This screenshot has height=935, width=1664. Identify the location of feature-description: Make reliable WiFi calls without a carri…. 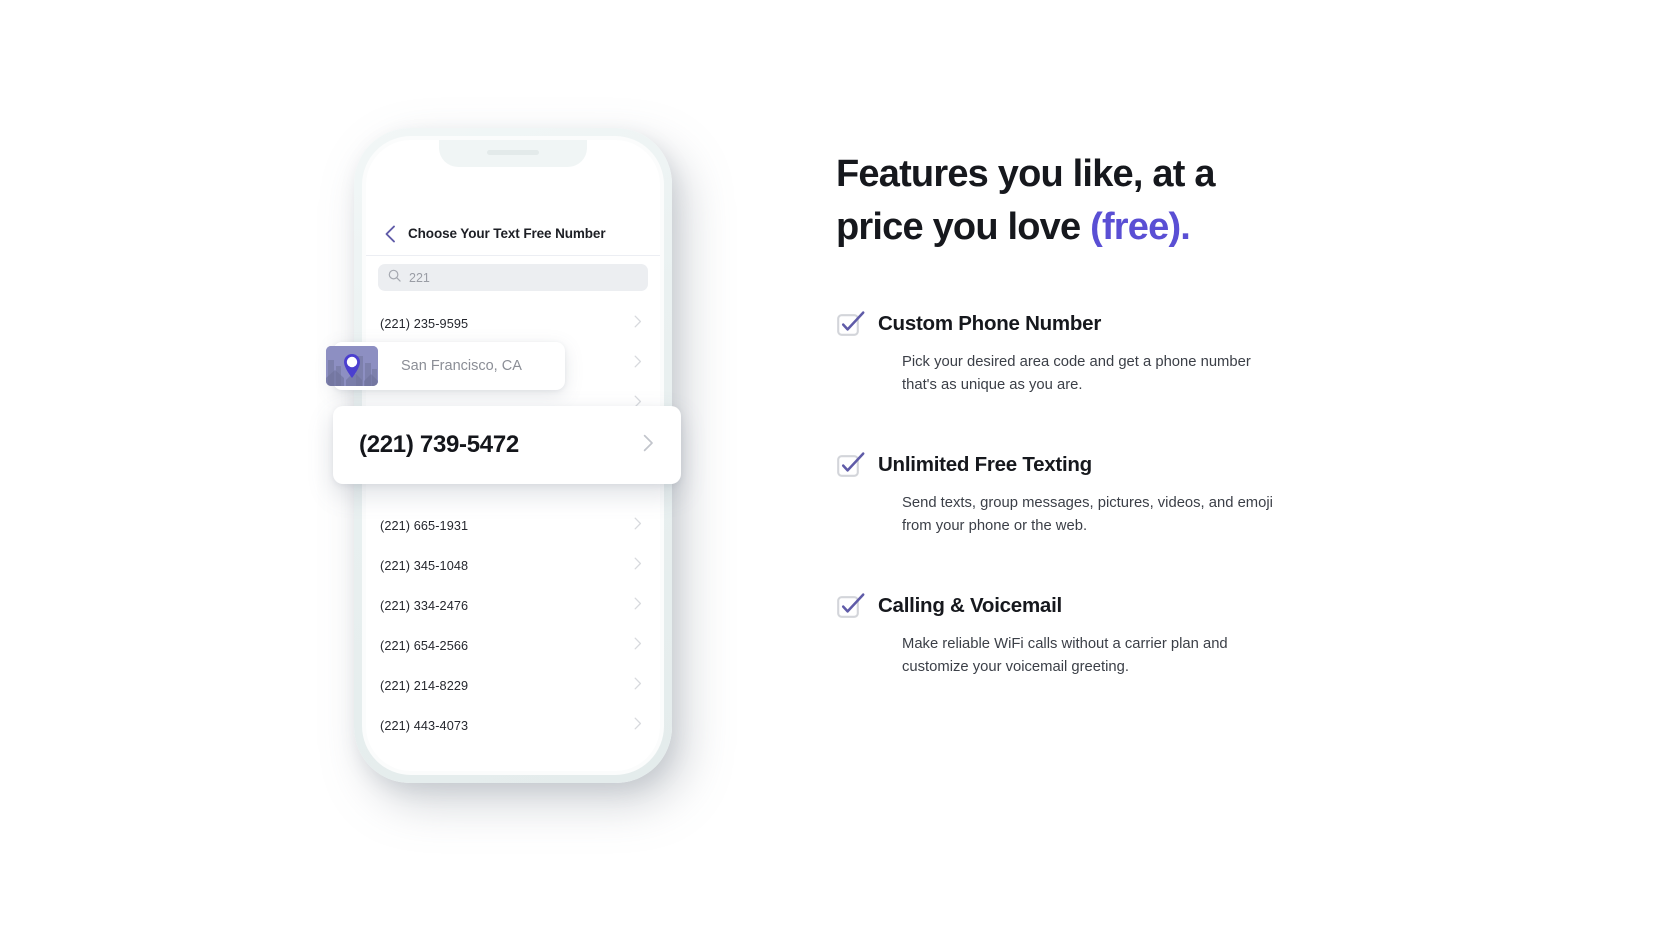
(1065, 655).